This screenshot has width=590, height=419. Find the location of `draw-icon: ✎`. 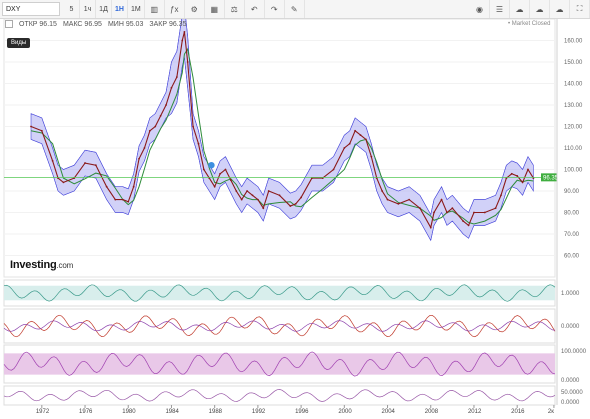

draw-icon: ✎ is located at coordinates (295, 9).